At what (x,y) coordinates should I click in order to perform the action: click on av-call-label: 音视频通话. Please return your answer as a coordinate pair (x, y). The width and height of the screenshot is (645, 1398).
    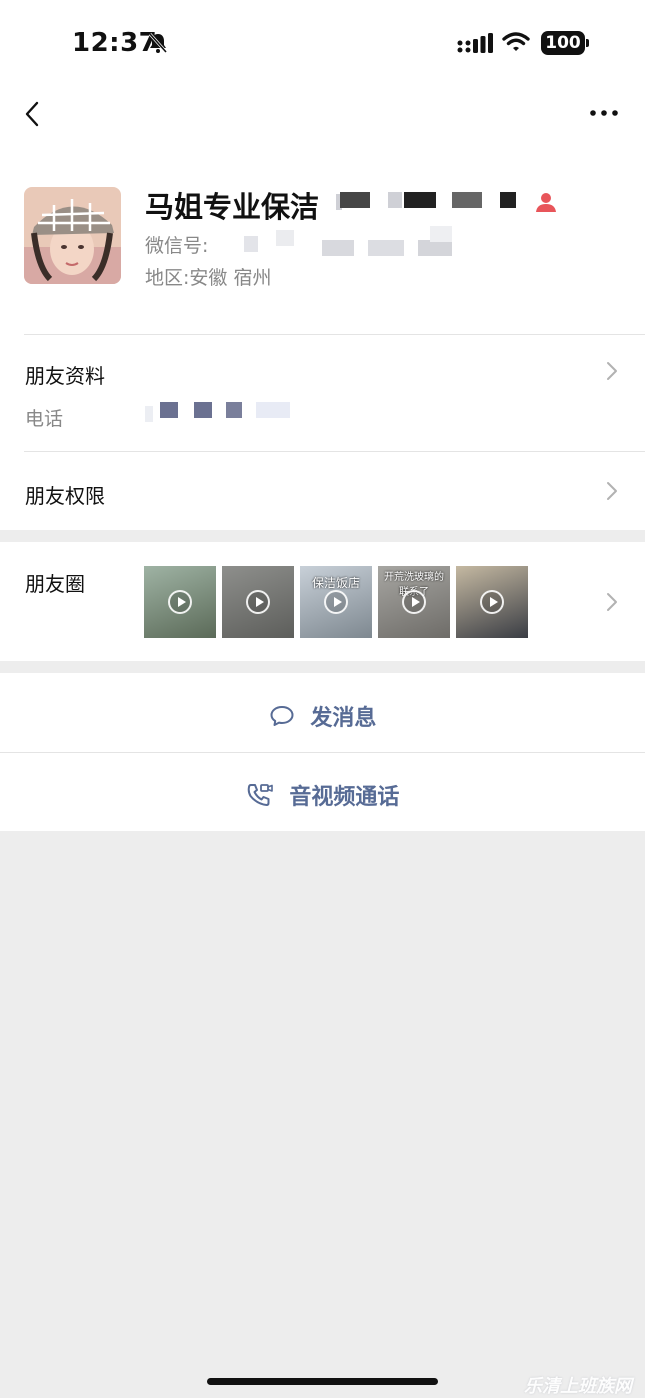
    Looking at the image, I should click on (344, 797).